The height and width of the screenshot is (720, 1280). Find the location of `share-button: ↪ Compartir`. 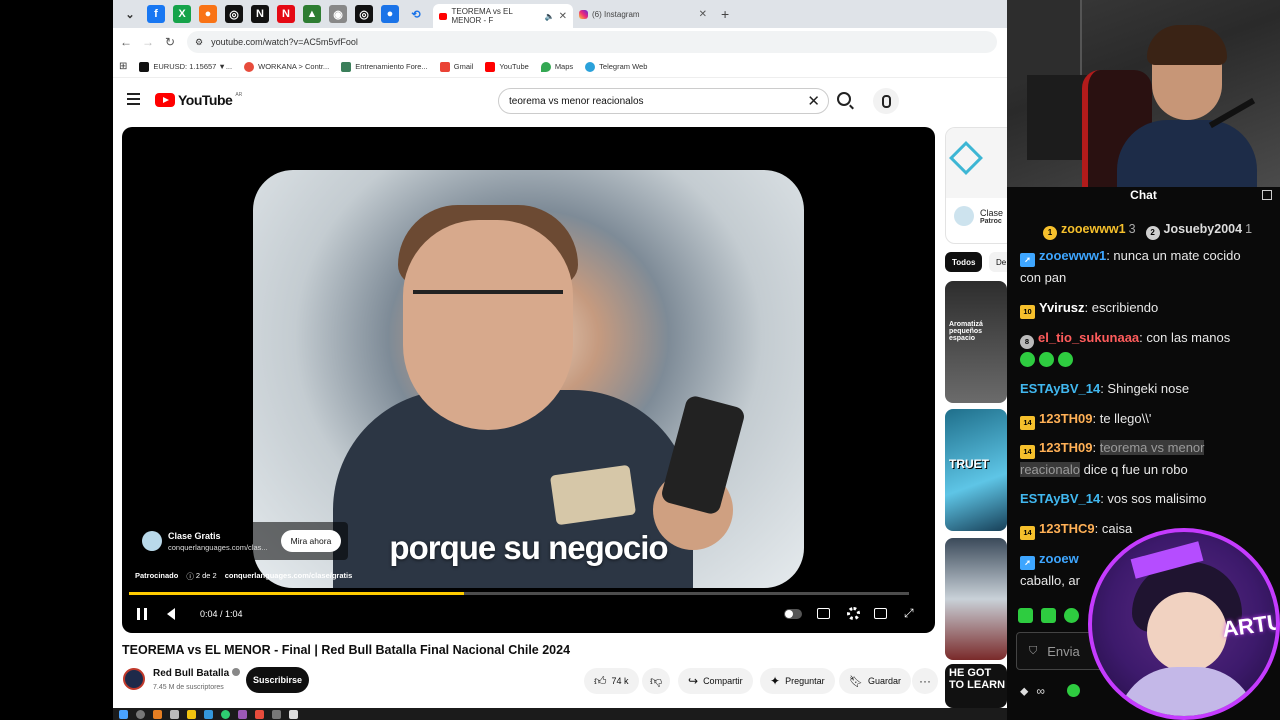

share-button: ↪ Compartir is located at coordinates (715, 681).